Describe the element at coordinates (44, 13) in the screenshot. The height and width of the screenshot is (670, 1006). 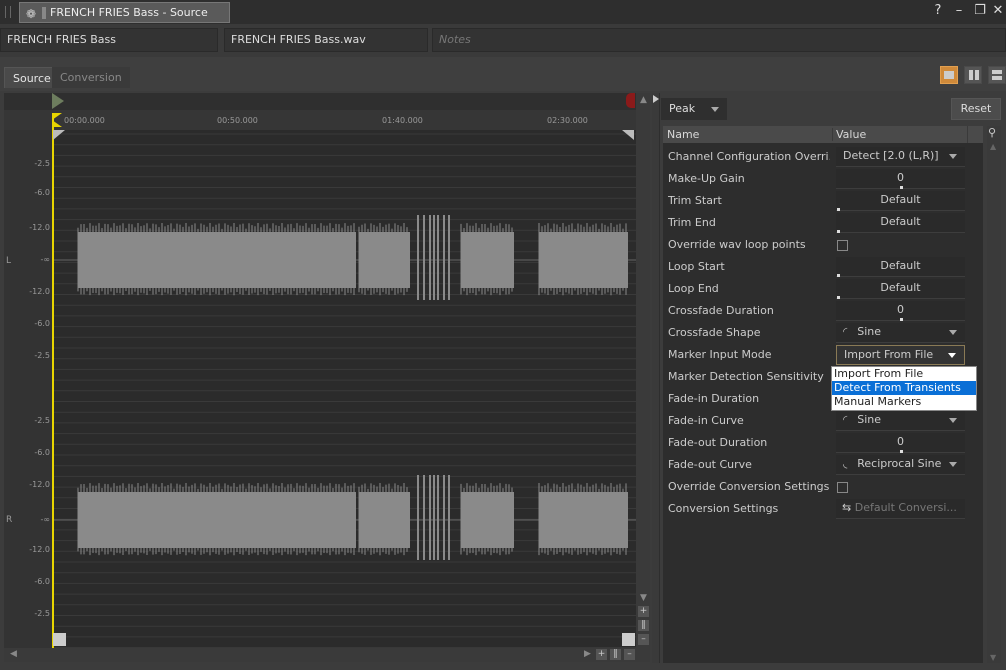
I see `tab-color-bar` at that location.